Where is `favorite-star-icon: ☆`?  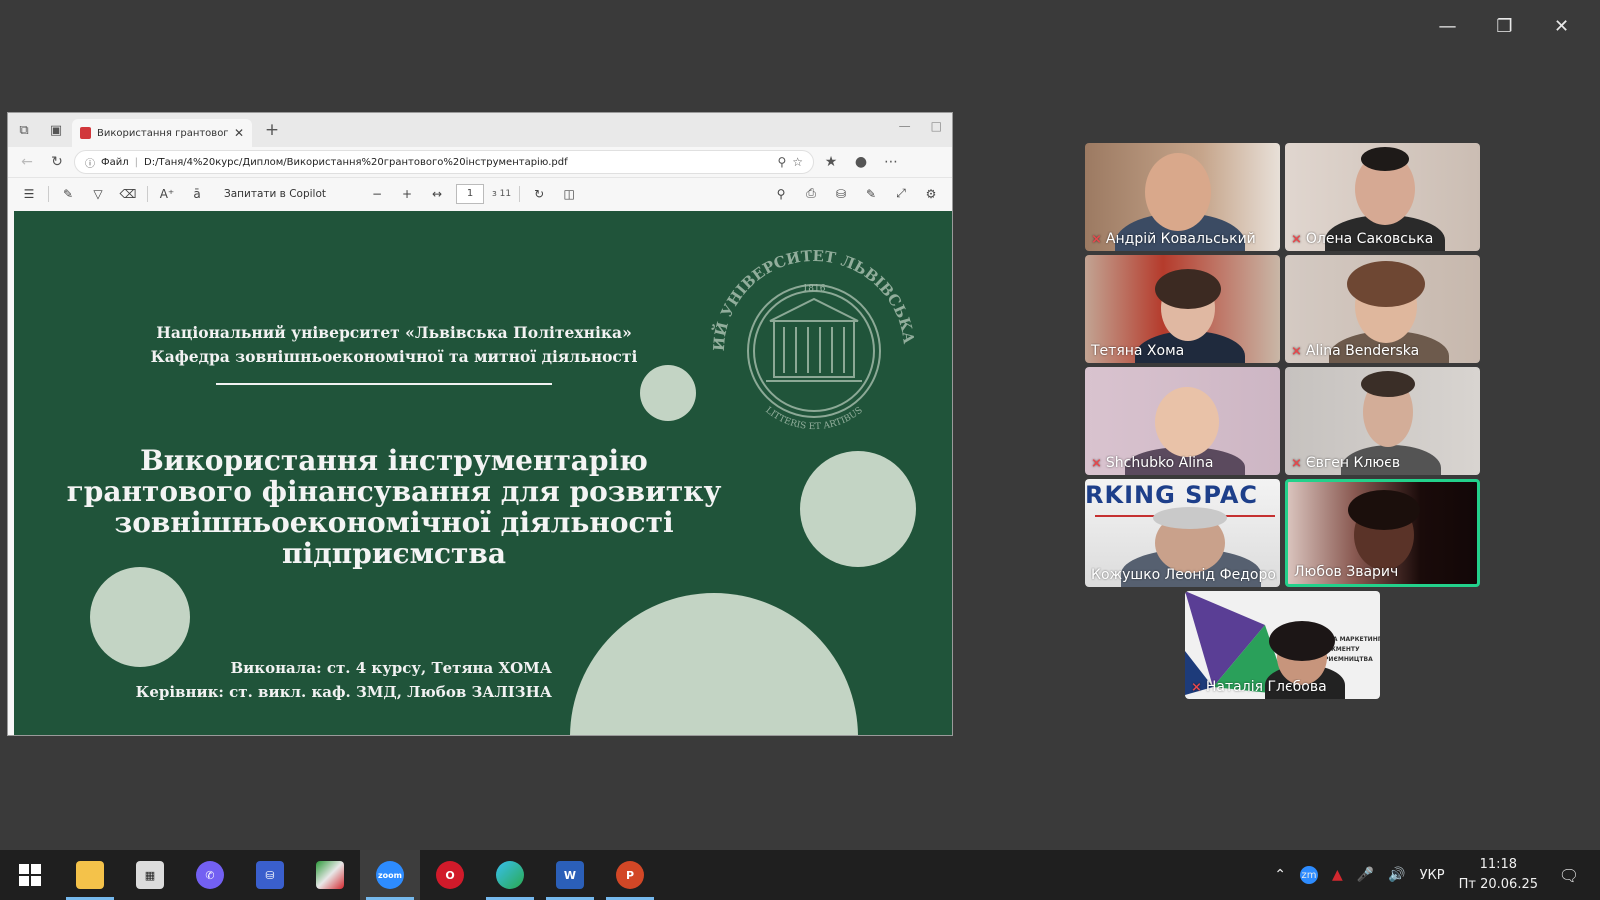
favorite-star-icon: ☆ is located at coordinates (797, 162).